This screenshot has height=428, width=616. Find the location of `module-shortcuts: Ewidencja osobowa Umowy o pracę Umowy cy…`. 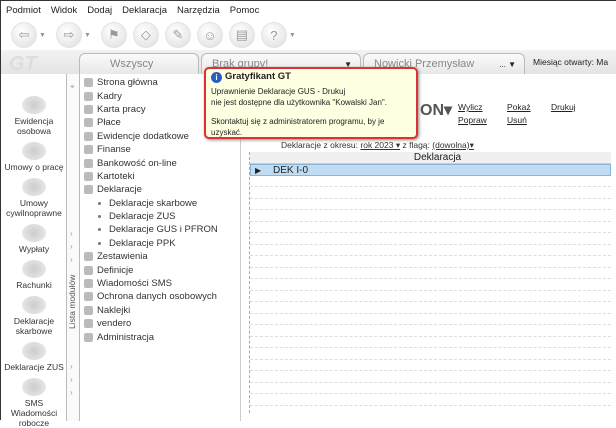

module-shortcuts: Ewidencja osobowa Umowy o pracę Umowy cy… is located at coordinates (34, 251).